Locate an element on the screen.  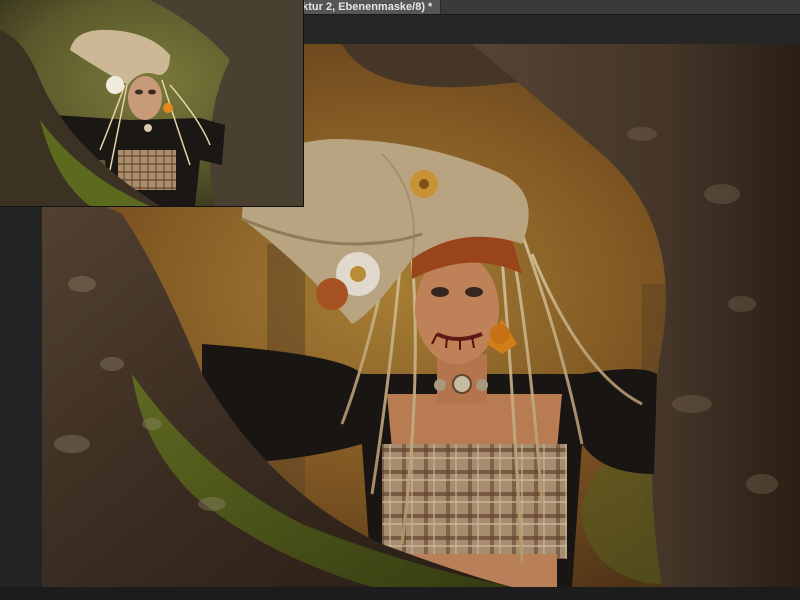
status-strip is located at coordinates (400, 593).